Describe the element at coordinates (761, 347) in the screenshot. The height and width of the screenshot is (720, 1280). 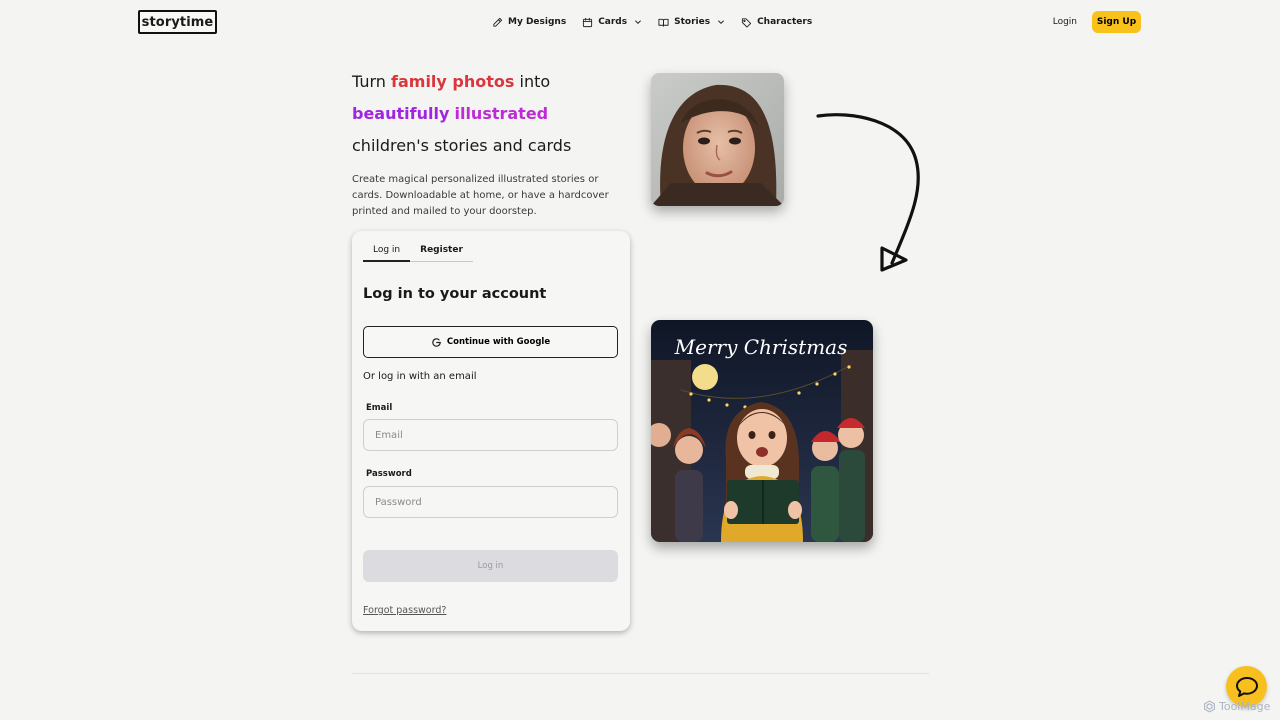
I see `card-greeting: Merry Christmas` at that location.